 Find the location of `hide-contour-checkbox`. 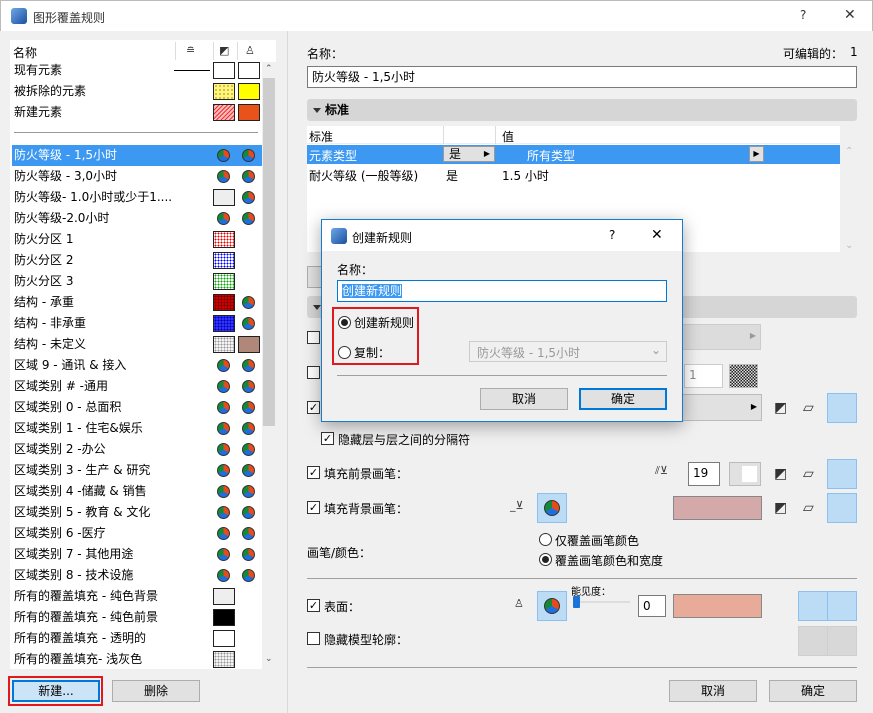

hide-contour-checkbox is located at coordinates (313, 638).